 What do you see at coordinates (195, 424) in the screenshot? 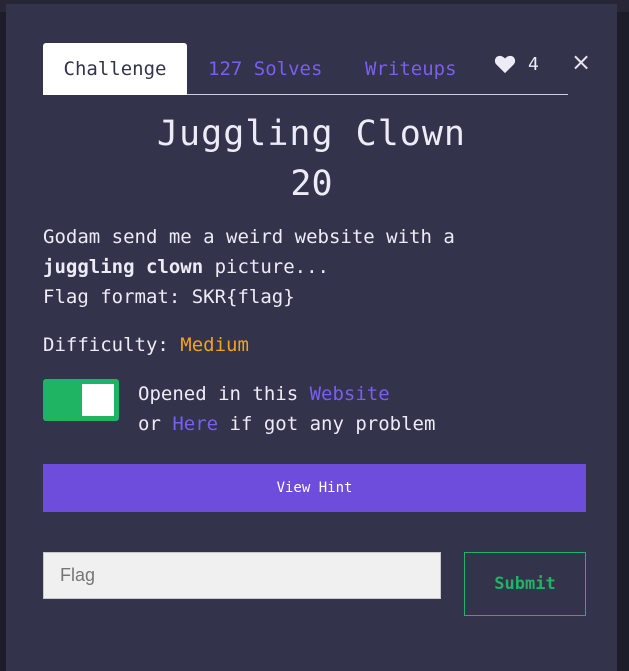
I see `here-link: Here` at bounding box center [195, 424].